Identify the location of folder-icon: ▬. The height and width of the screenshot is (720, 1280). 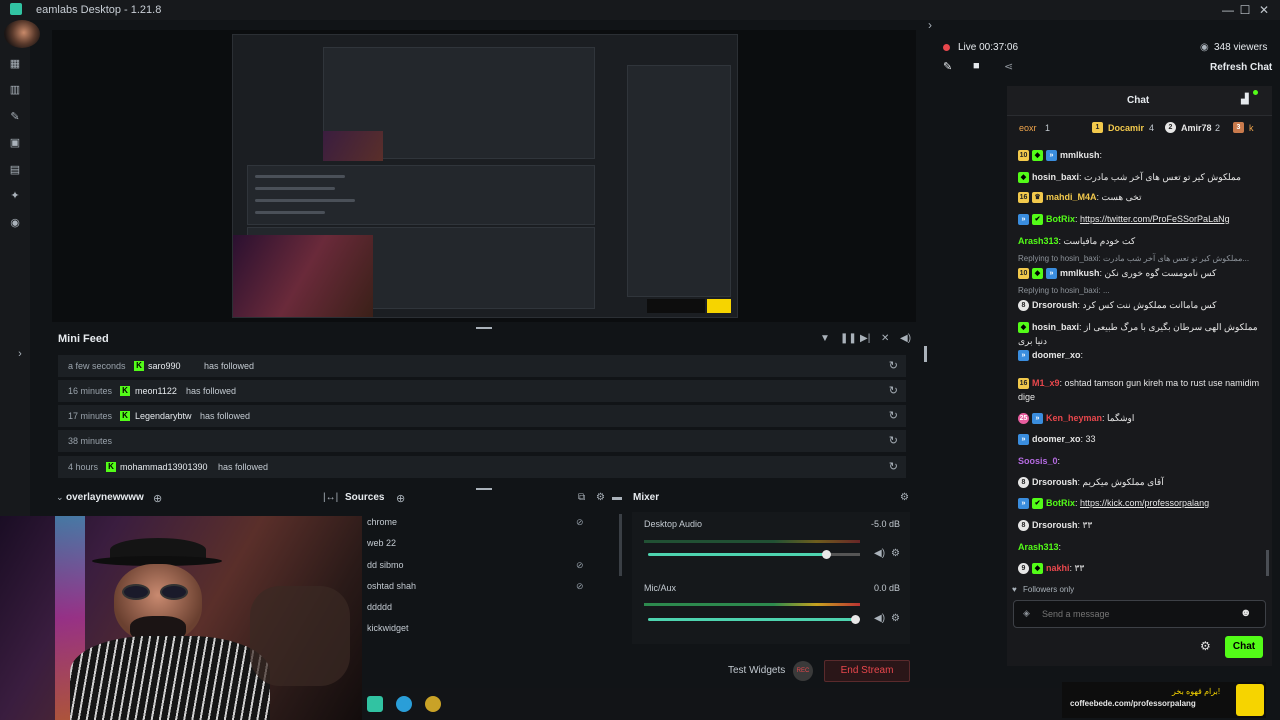
(617, 497).